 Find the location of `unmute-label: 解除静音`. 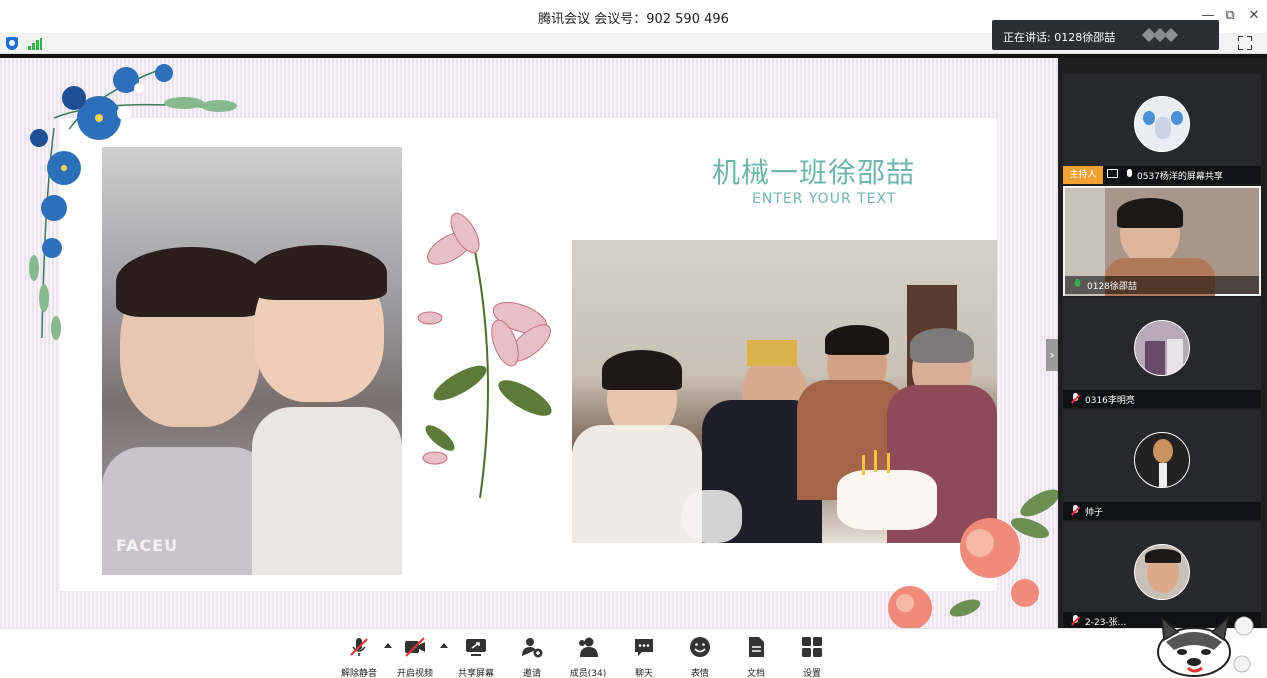

unmute-label: 解除静音 is located at coordinates (358, 673).